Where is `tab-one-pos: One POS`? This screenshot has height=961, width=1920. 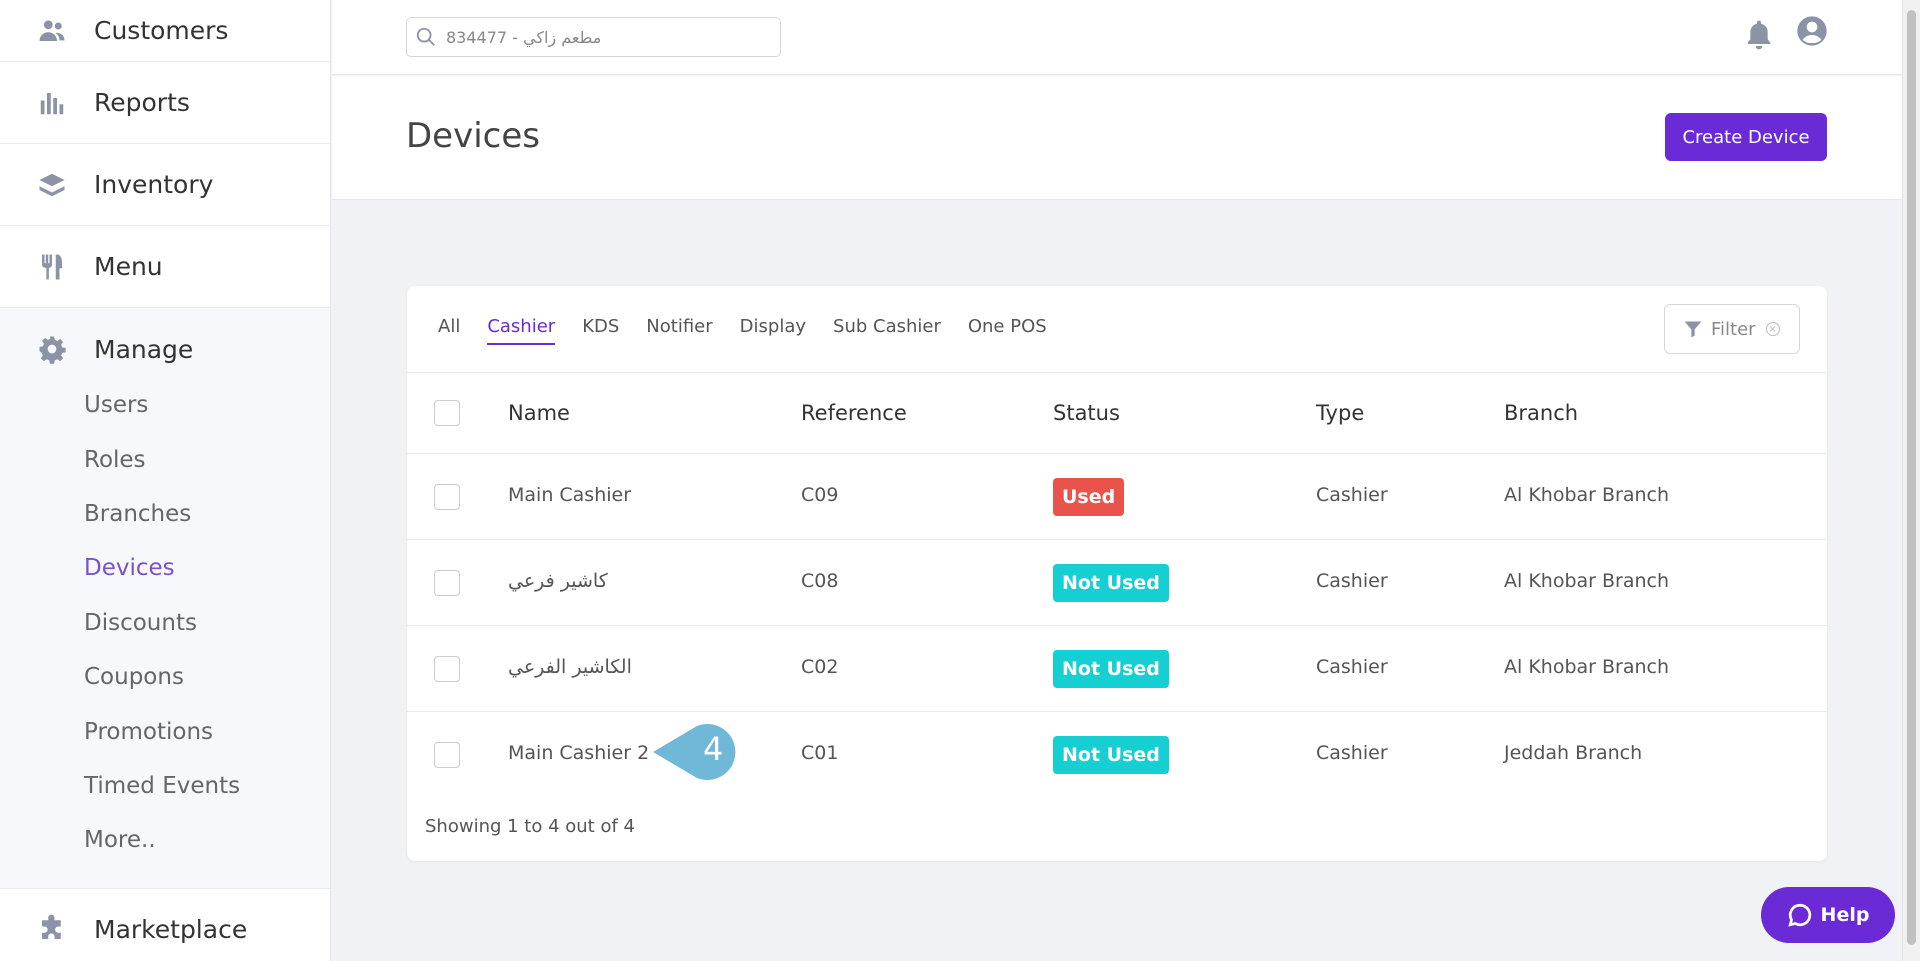 tab-one-pos: One POS is located at coordinates (1007, 330).